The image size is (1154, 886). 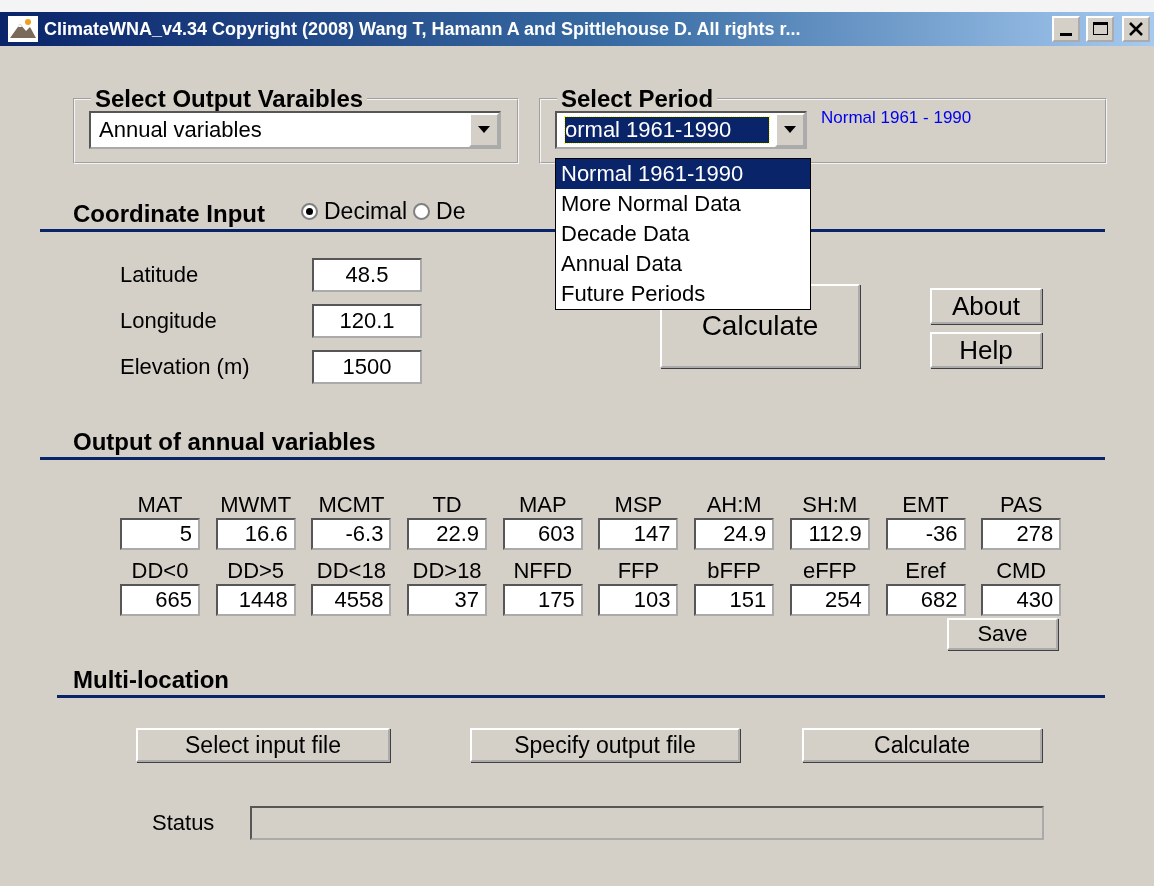 What do you see at coordinates (638, 534) in the screenshot?
I see `variable-field: 147` at bounding box center [638, 534].